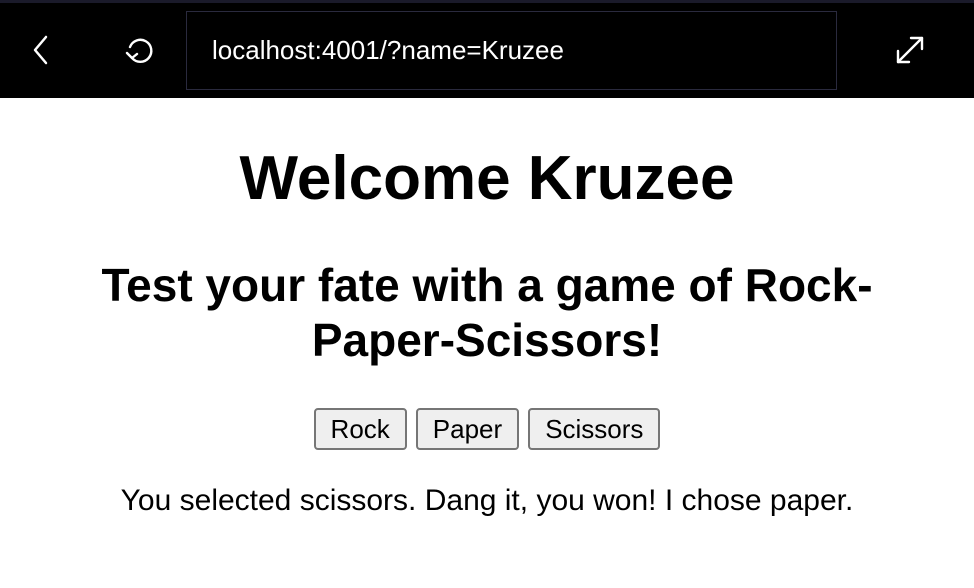 The width and height of the screenshot is (974, 588). I want to click on scissors-button: Scissors, so click(594, 429).